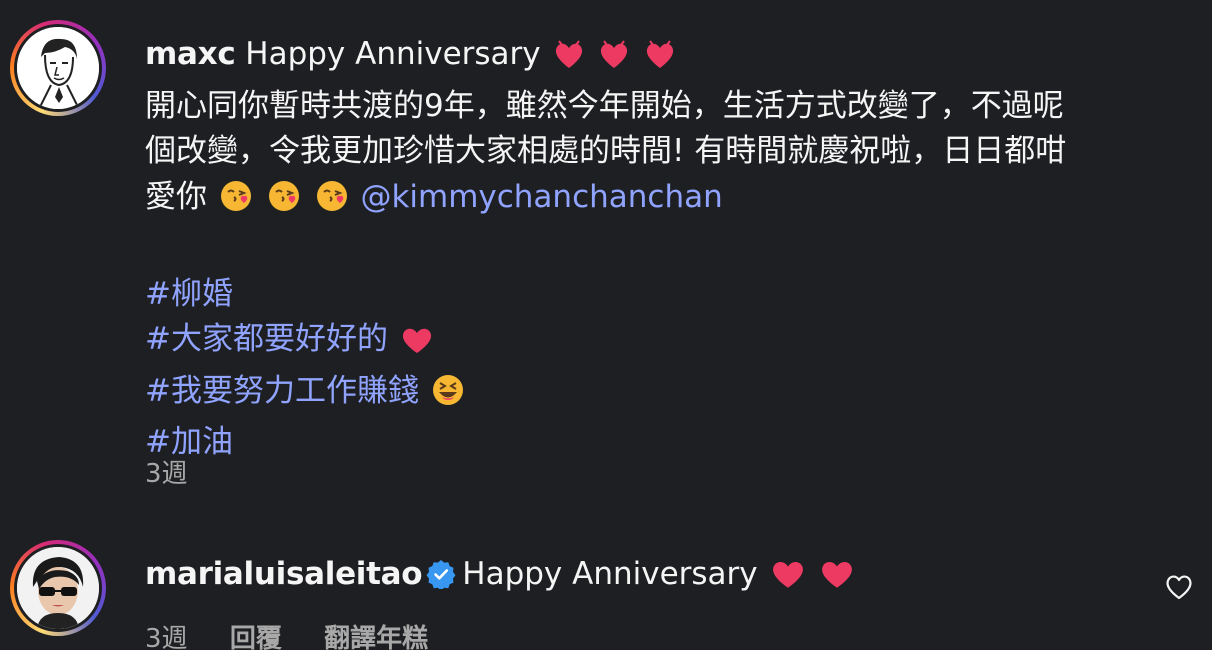 This screenshot has width=1212, height=650. Describe the element at coordinates (441, 574) in the screenshot. I see `verified-badge-icon` at that location.